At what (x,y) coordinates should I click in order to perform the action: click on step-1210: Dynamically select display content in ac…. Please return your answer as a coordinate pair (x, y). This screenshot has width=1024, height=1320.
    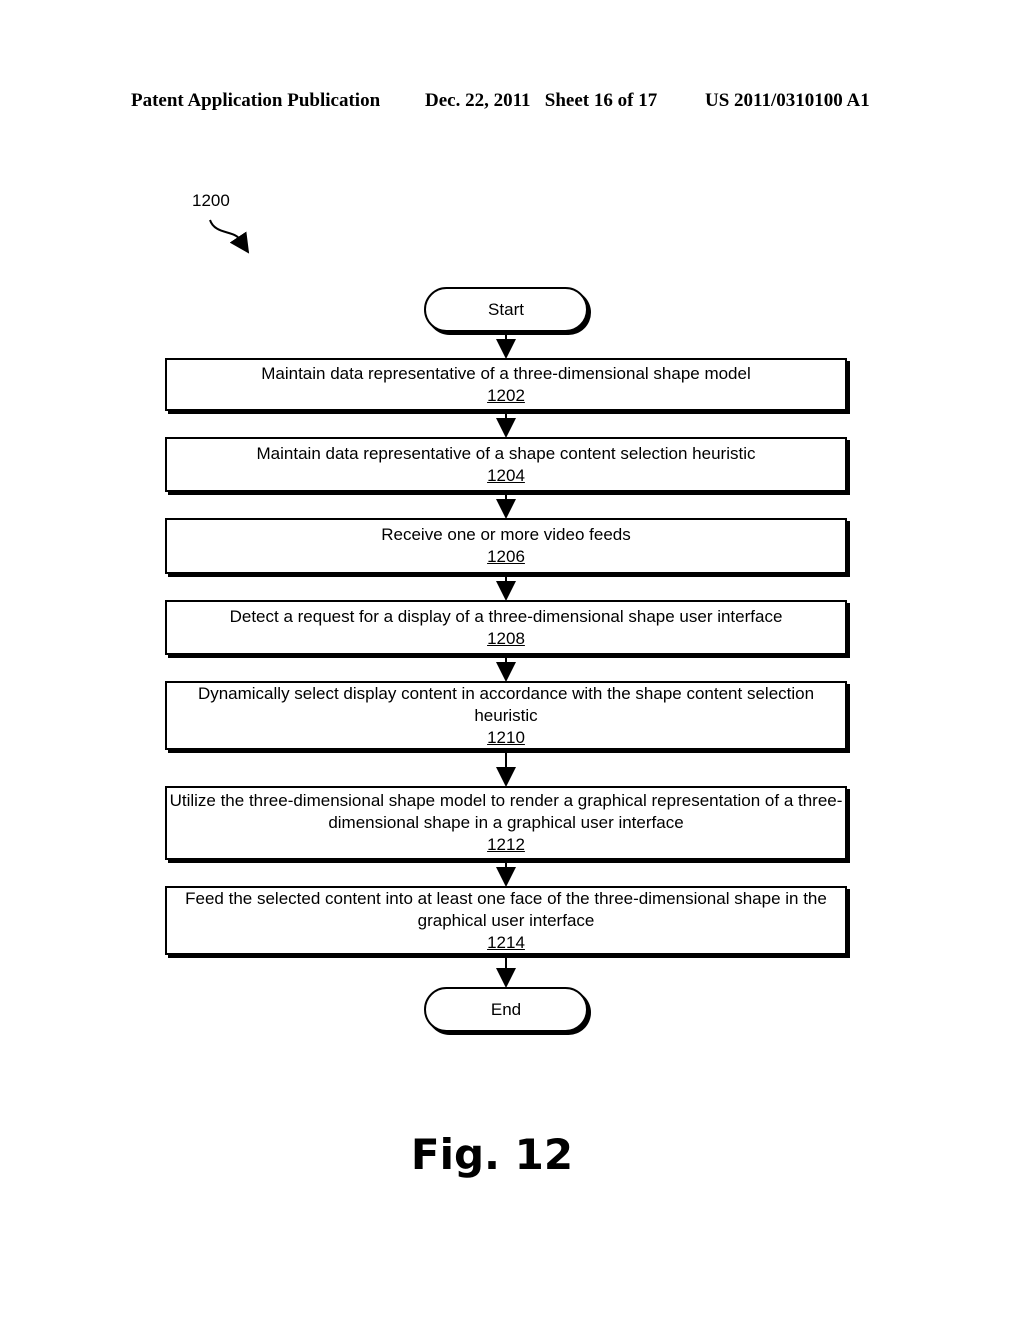
    Looking at the image, I should click on (506, 715).